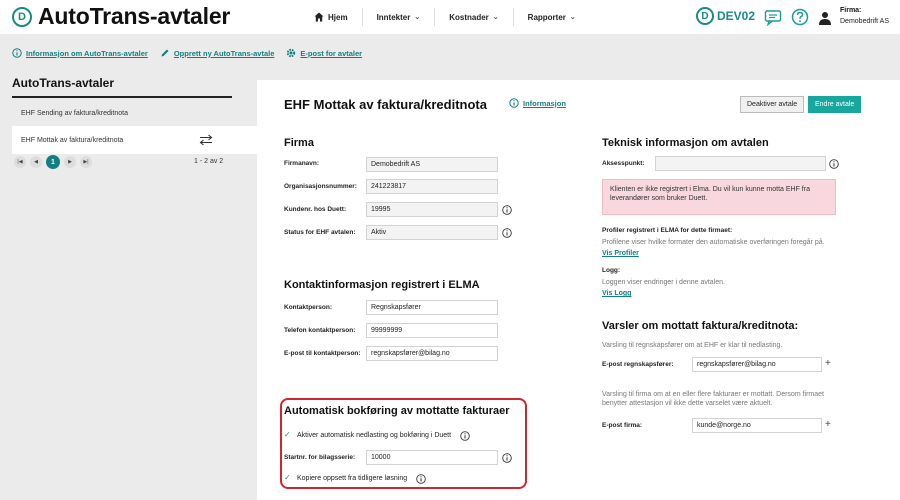  Describe the element at coordinates (432, 307) in the screenshot. I see `kontaktperson-field: Regnskapsfører` at that location.